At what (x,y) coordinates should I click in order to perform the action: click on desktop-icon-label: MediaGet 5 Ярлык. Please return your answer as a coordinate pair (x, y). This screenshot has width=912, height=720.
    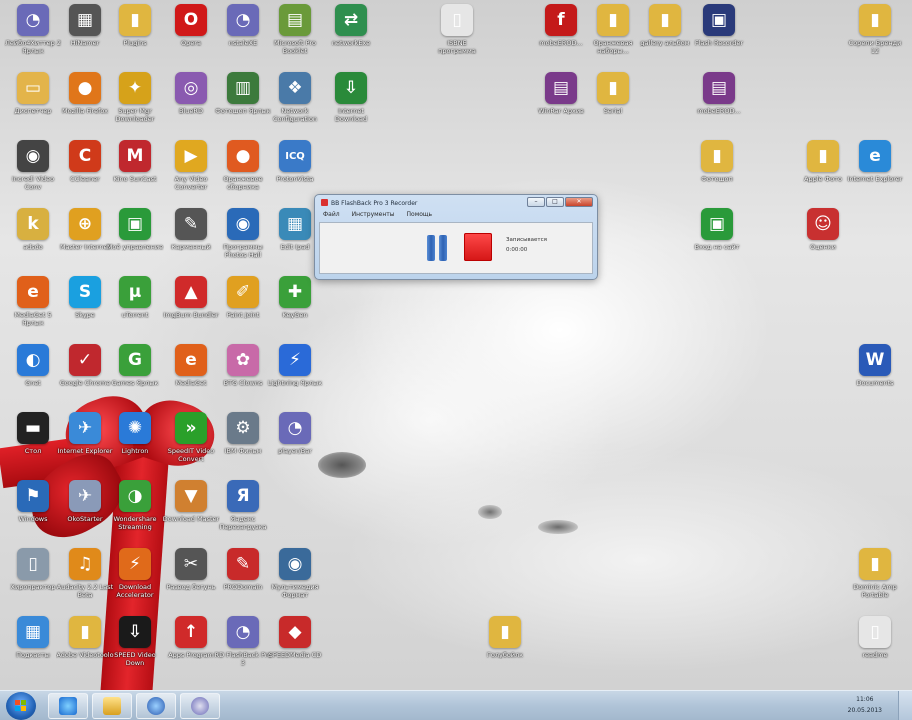
    Looking at the image, I should click on (33, 319).